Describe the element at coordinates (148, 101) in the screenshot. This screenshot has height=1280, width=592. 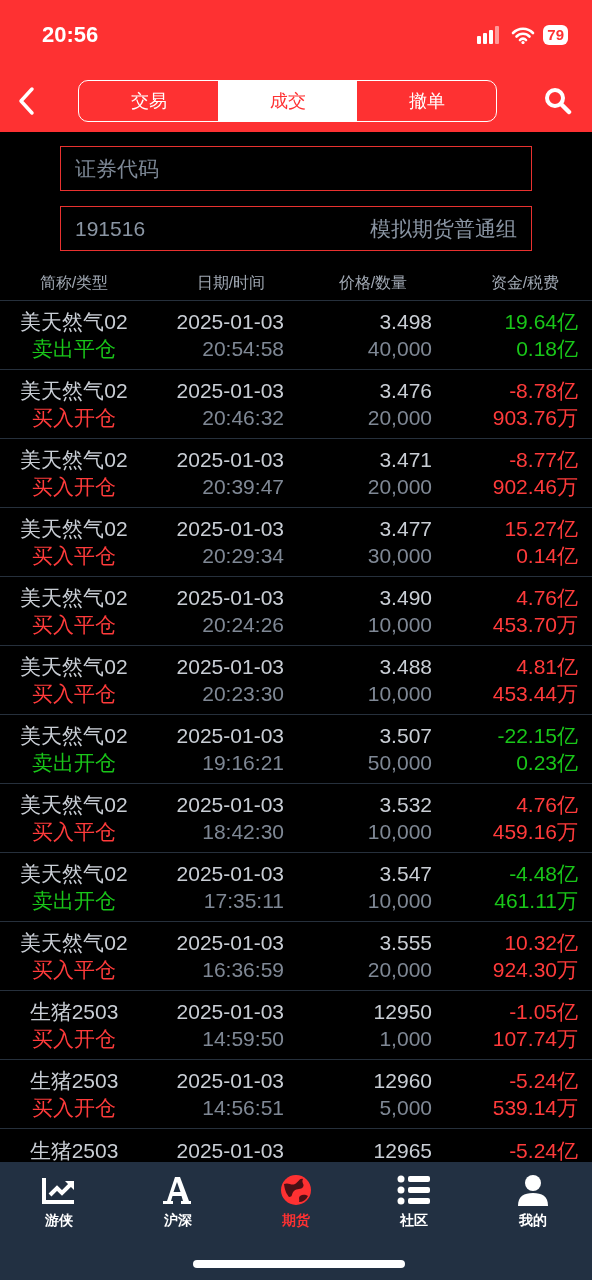
I see `segment-tab: 交易` at that location.